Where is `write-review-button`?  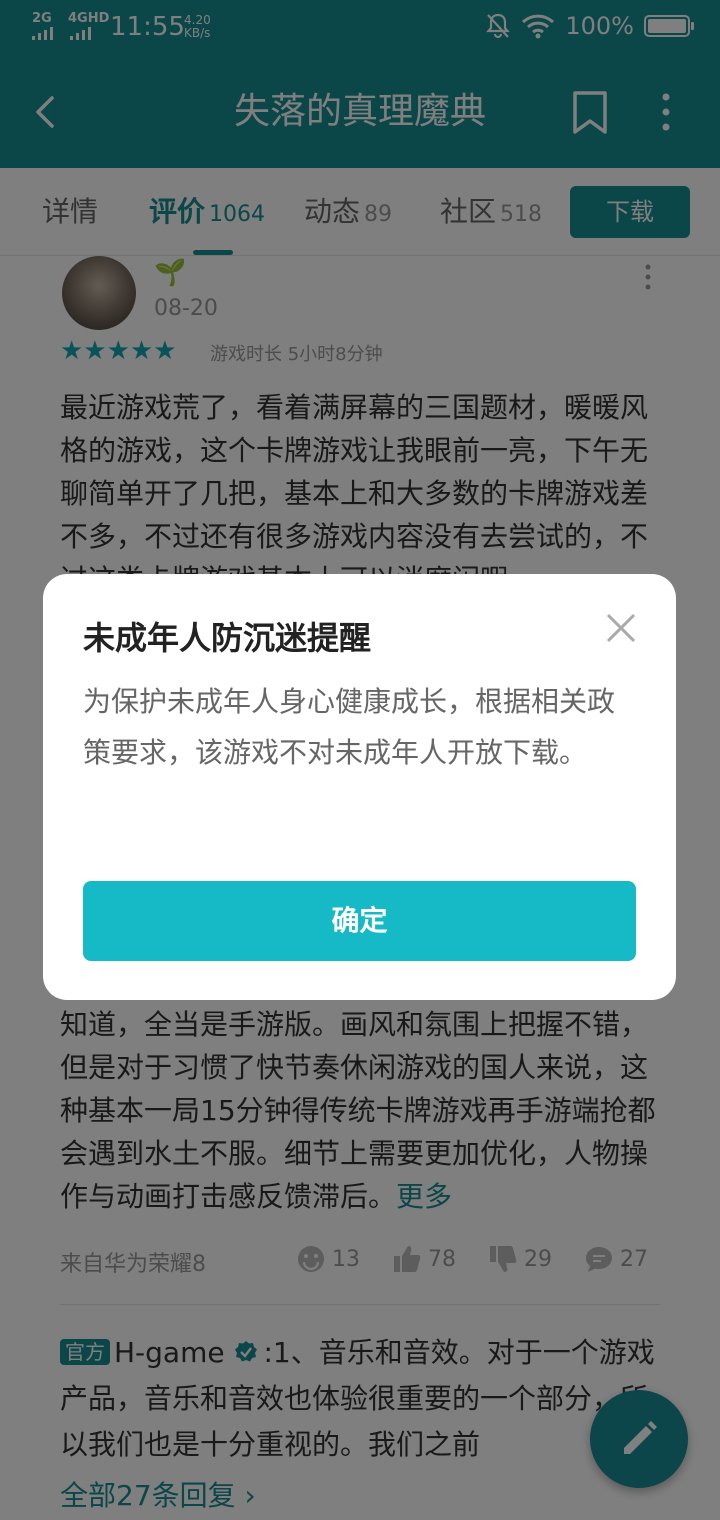
write-review-button is located at coordinates (639, 1439).